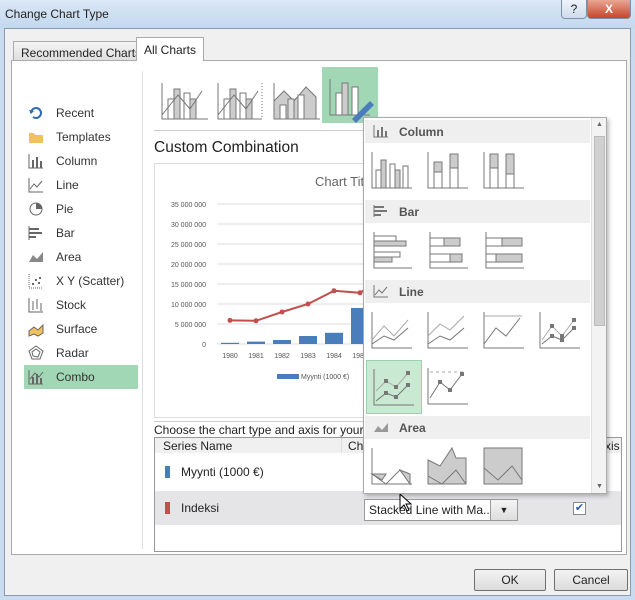 Image resolution: width=635 pixels, height=600 pixels. Describe the element at coordinates (36, 209) in the screenshot. I see `pie-chart-icon` at that location.